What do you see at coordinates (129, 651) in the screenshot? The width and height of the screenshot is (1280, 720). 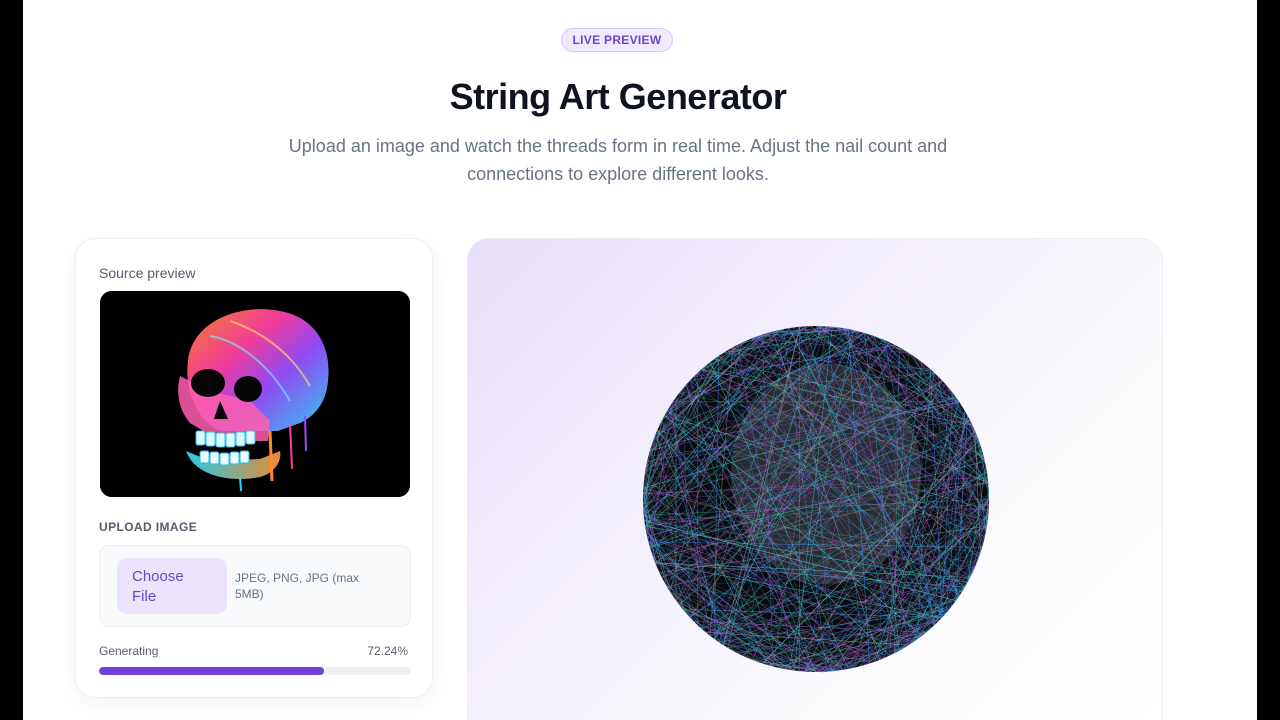 I see `progress-label: Generating` at bounding box center [129, 651].